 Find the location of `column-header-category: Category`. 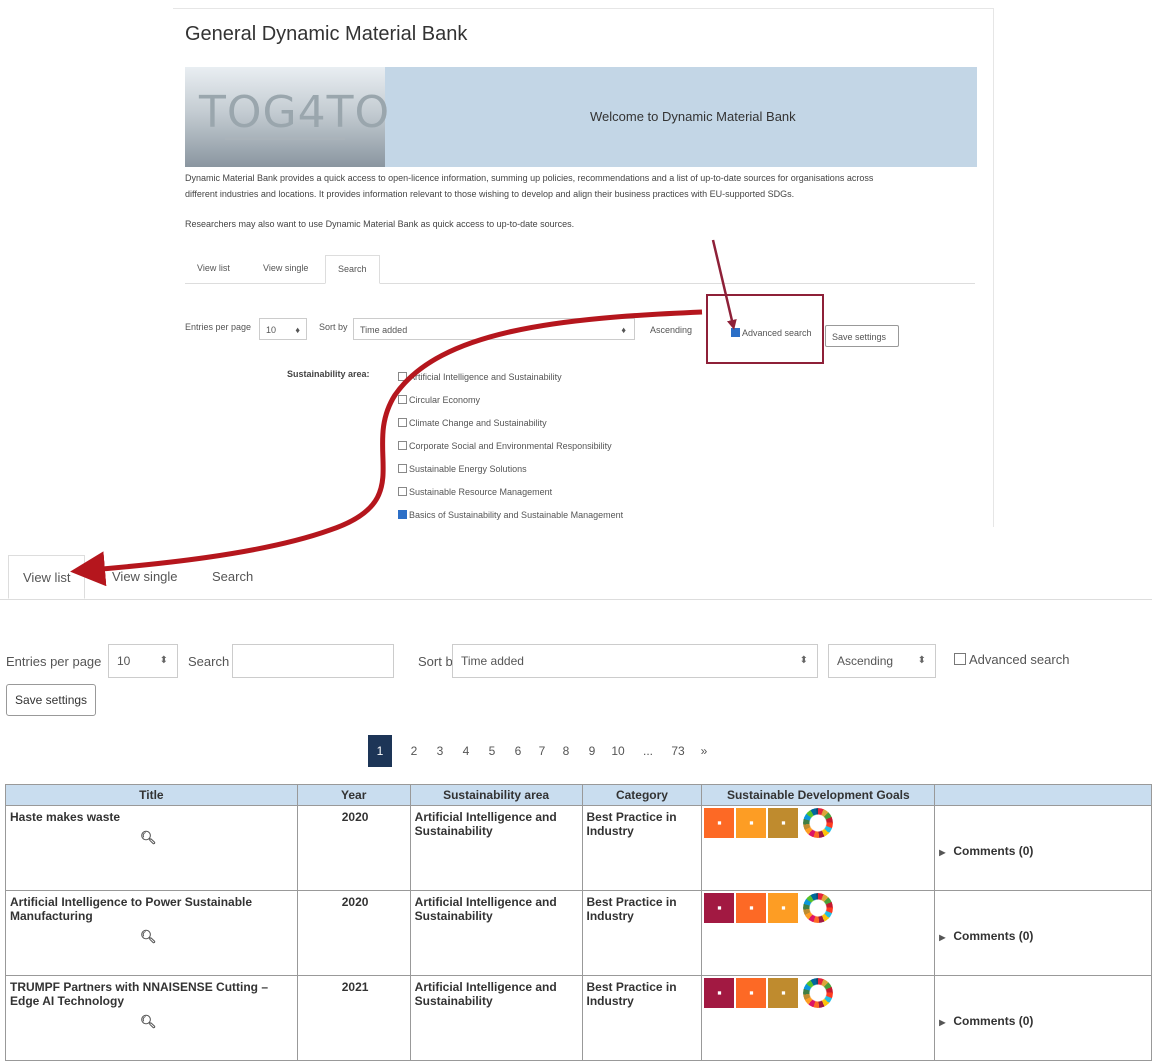

column-header-category: Category is located at coordinates (642, 795).